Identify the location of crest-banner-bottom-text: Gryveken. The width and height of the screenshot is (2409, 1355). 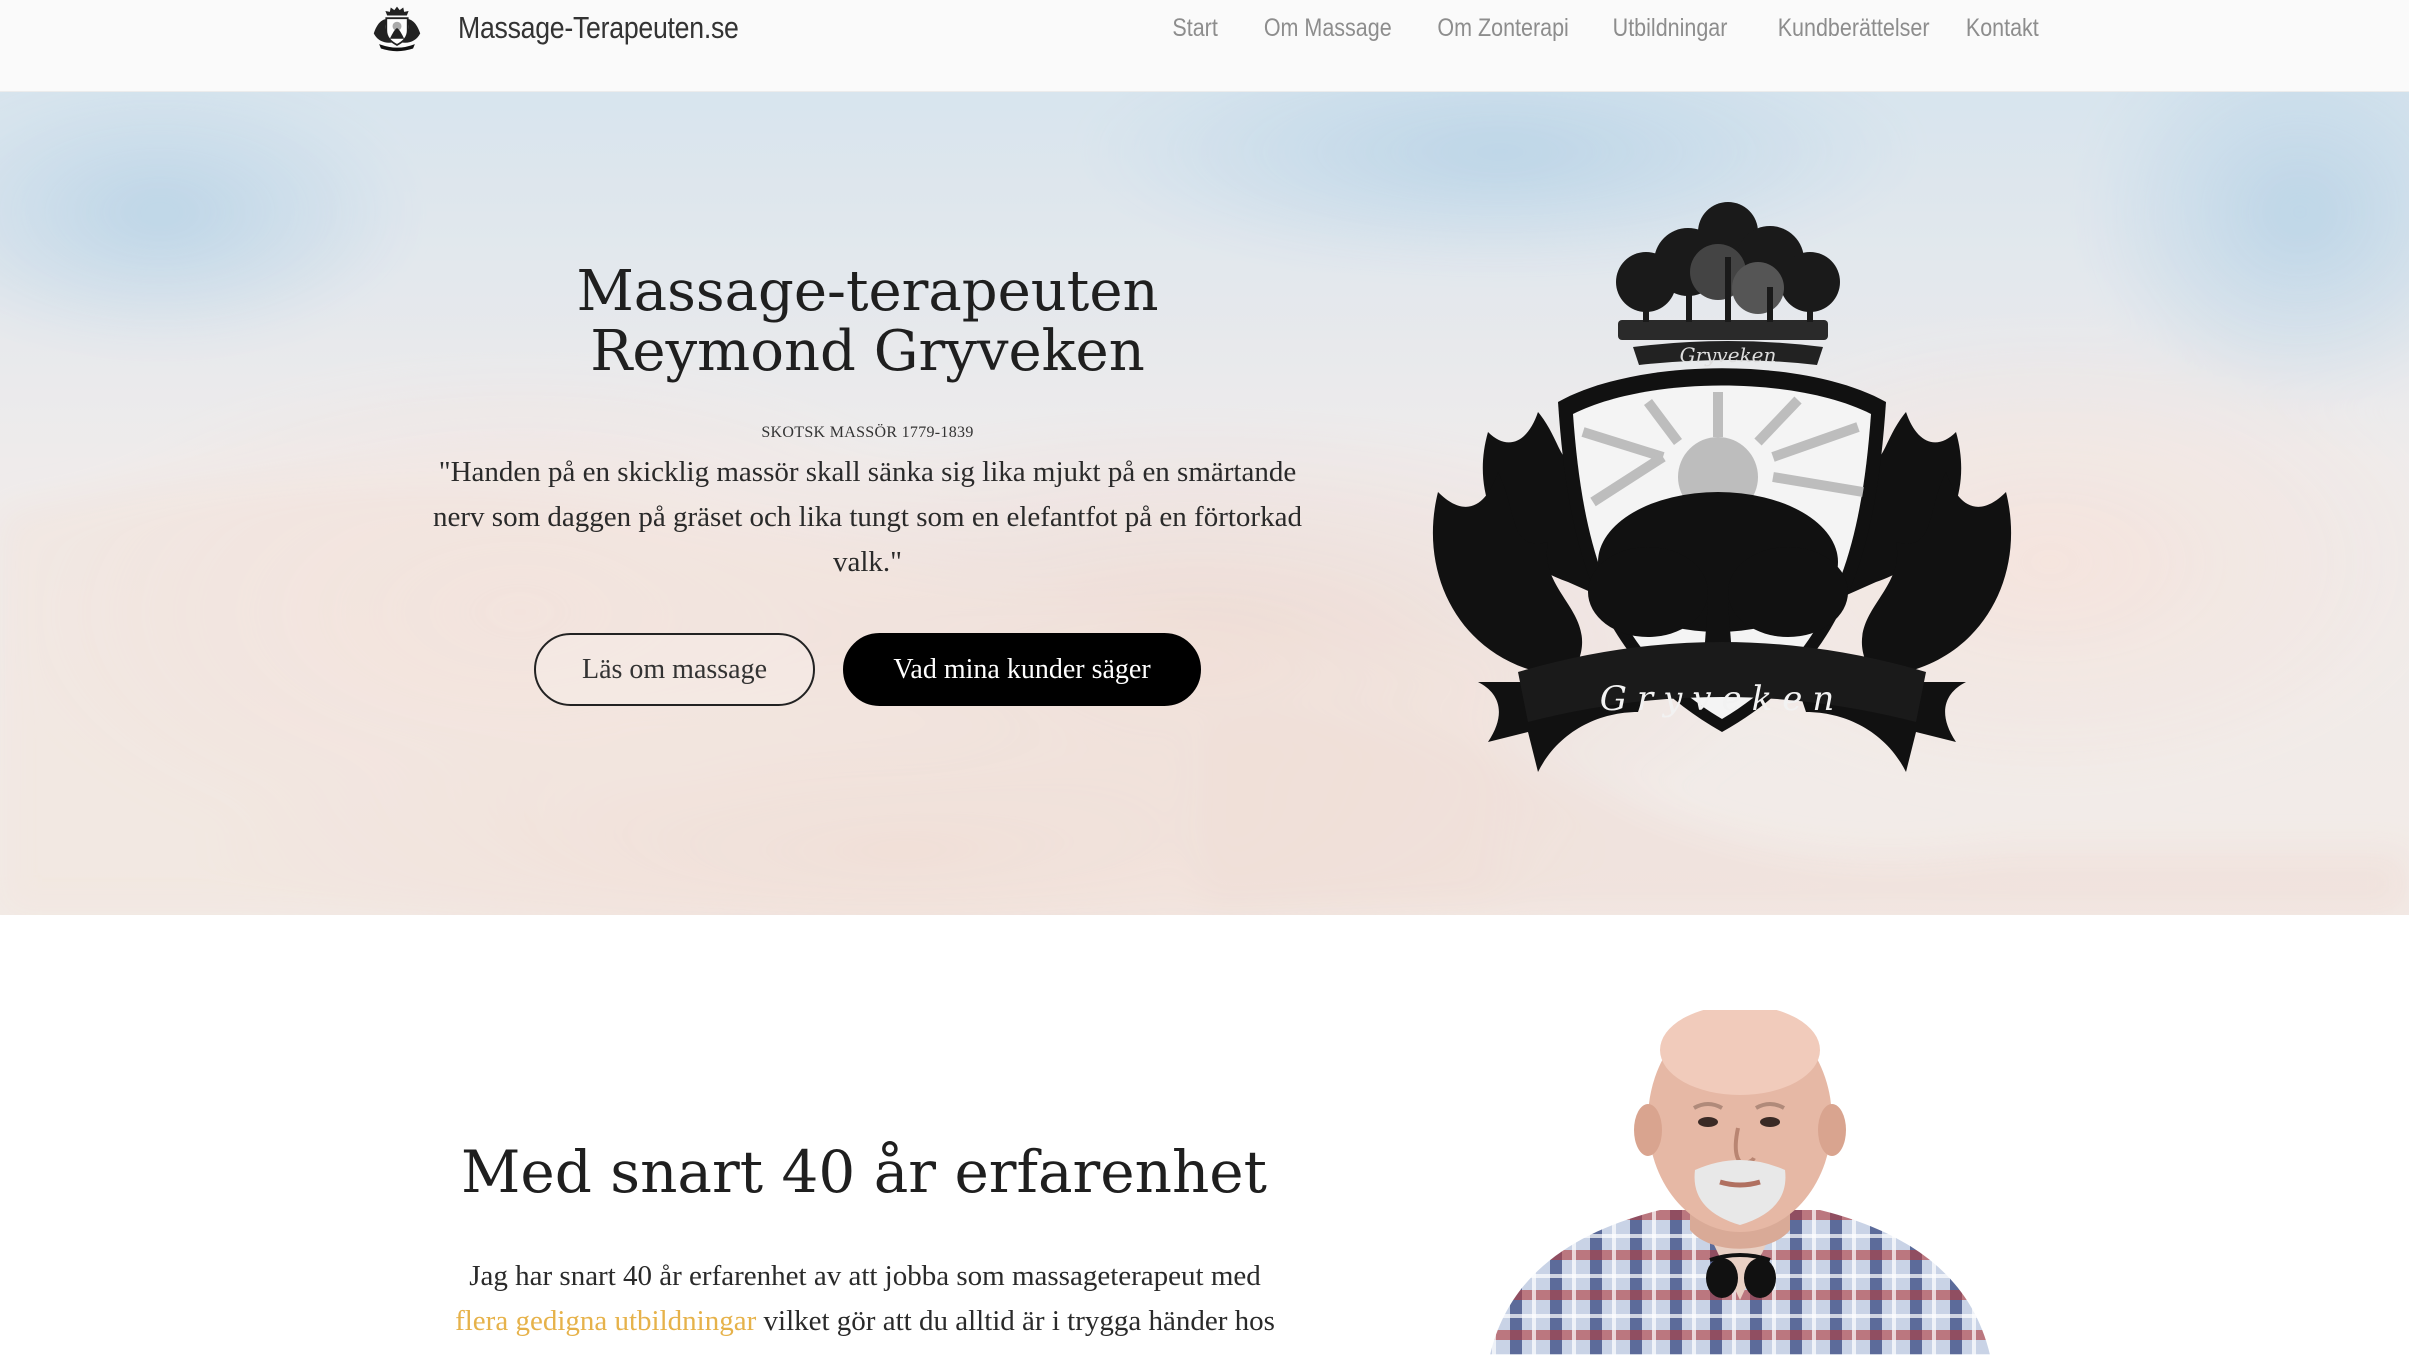
(1722, 699).